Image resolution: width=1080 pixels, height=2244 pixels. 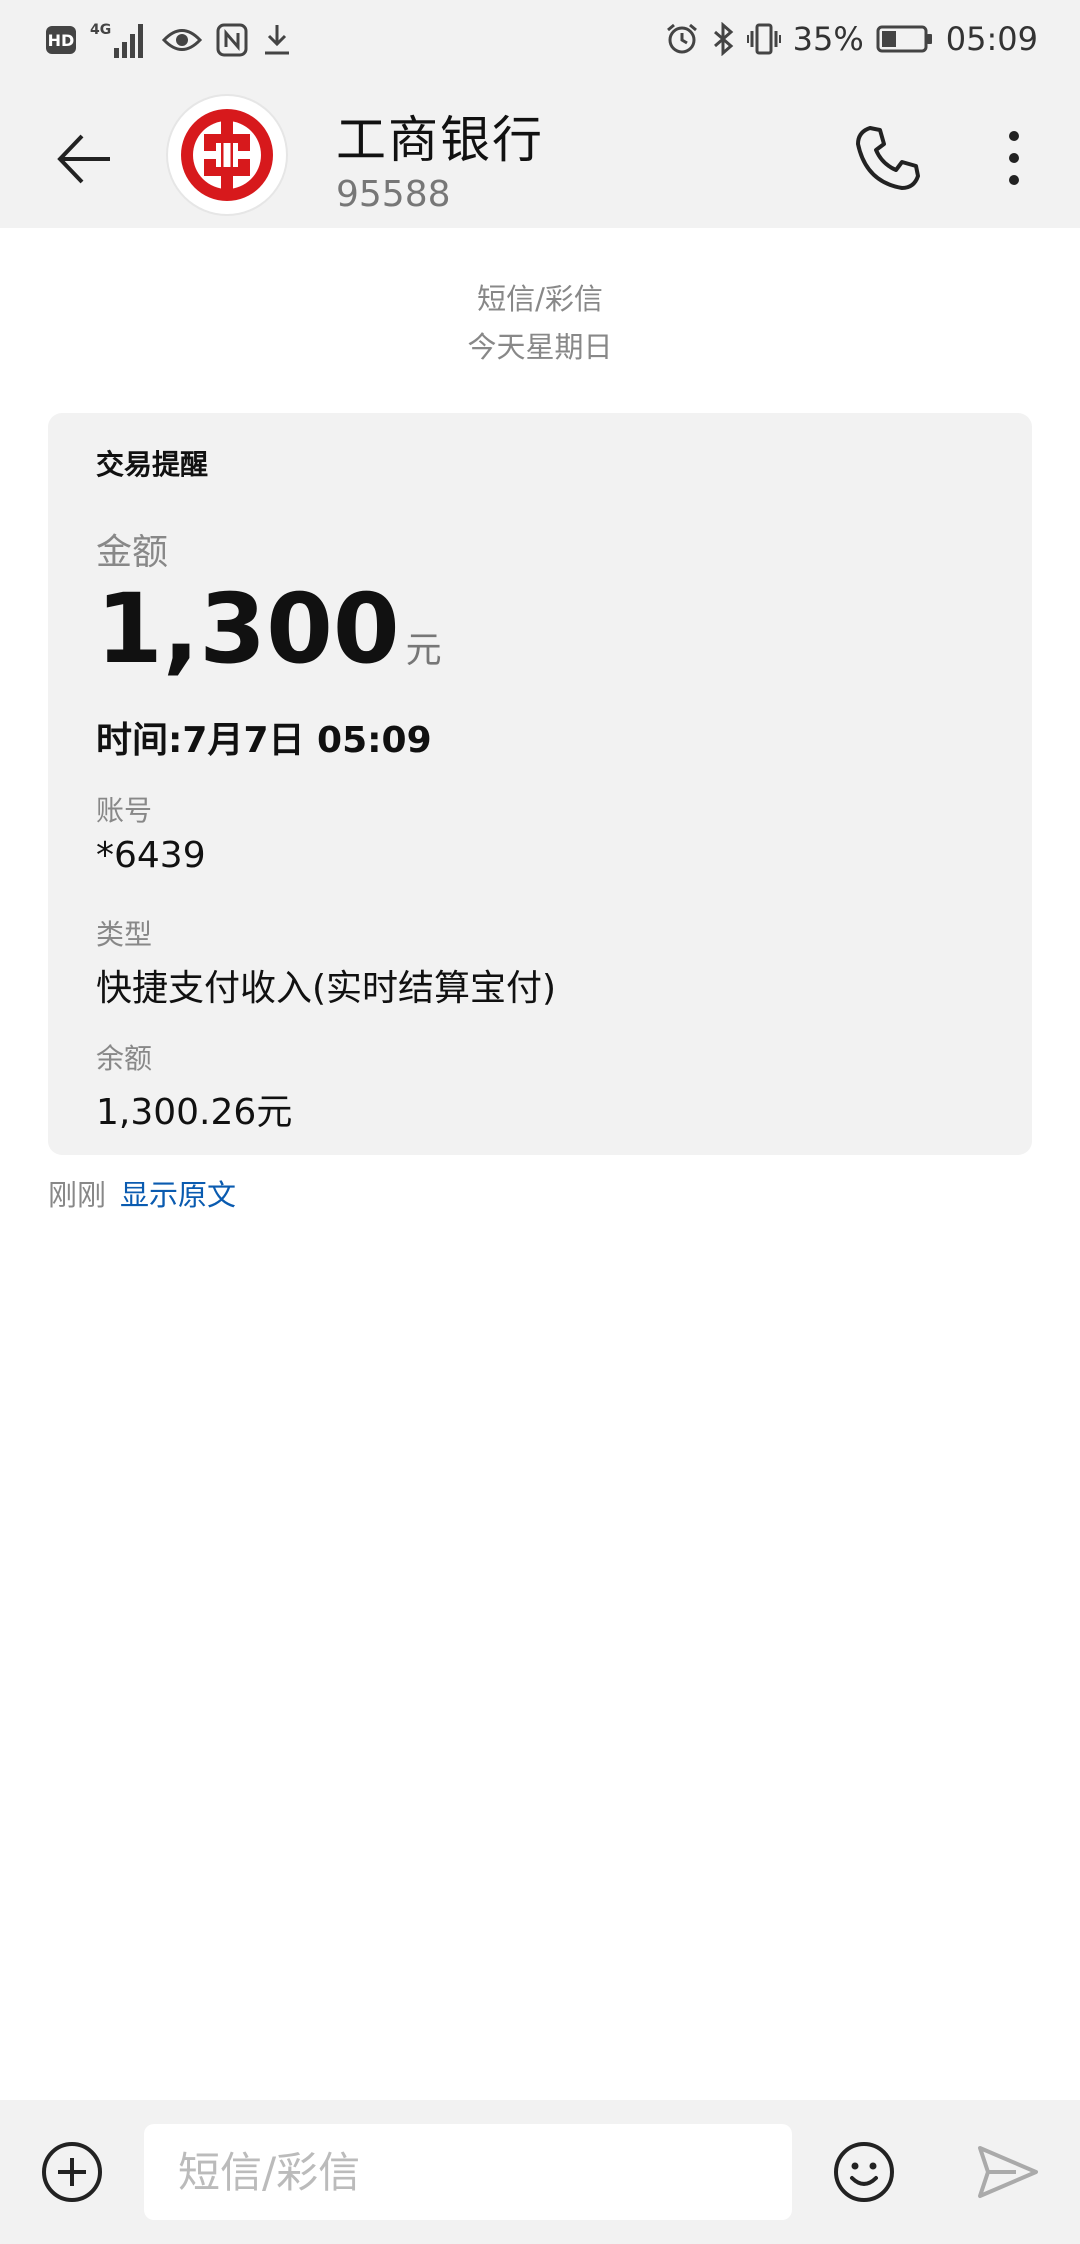 I want to click on nfc-icon, so click(x=232, y=40).